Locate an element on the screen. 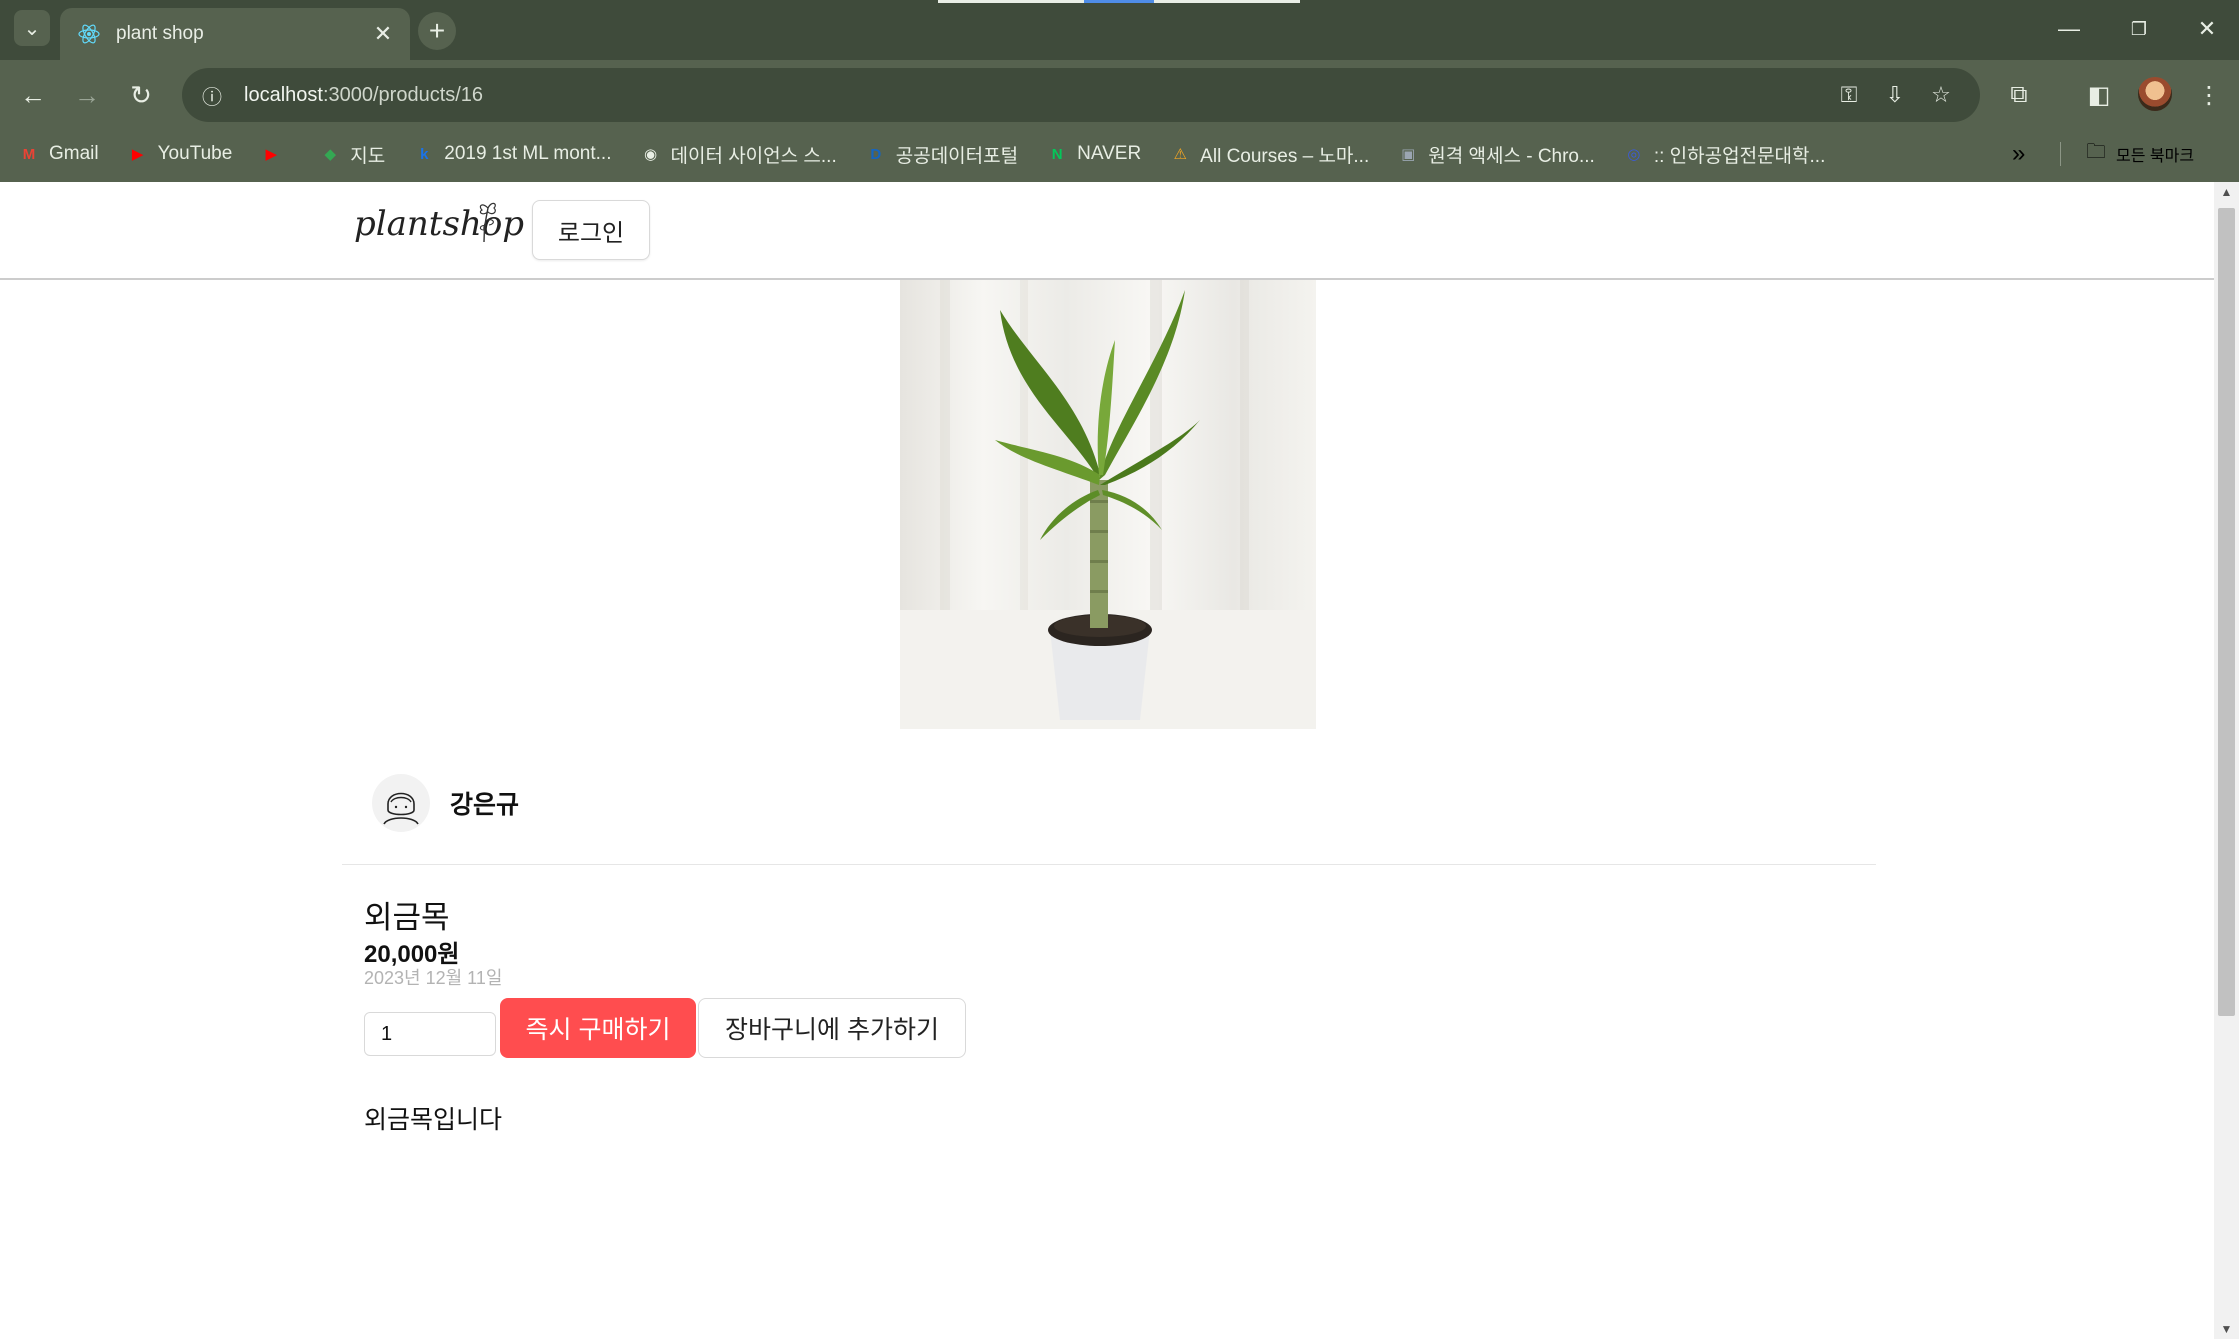 This screenshot has height=1339, width=2239. scroll-up-arrow-icon: ▲ is located at coordinates (2226, 192).